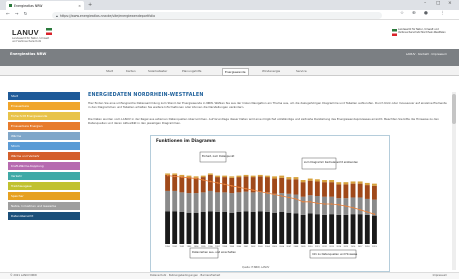  Describe the element at coordinates (44, 216) in the screenshot. I see `sidebar-item-datenuebersicht: Datenübersicht` at that location.